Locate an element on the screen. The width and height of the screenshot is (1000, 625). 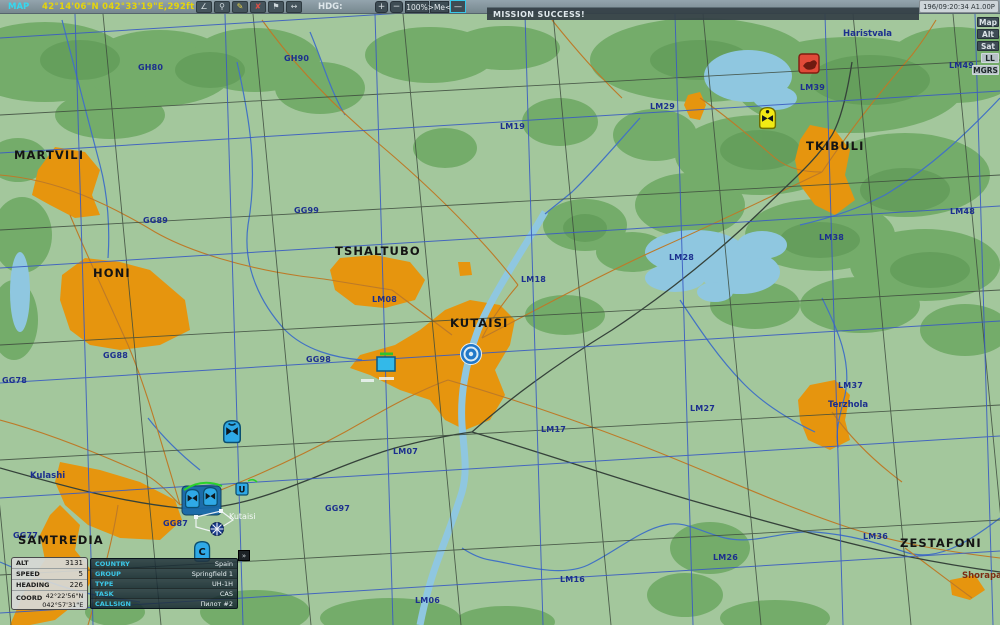
friendly-helicopter-group-icon is located at coordinates (202, 498).